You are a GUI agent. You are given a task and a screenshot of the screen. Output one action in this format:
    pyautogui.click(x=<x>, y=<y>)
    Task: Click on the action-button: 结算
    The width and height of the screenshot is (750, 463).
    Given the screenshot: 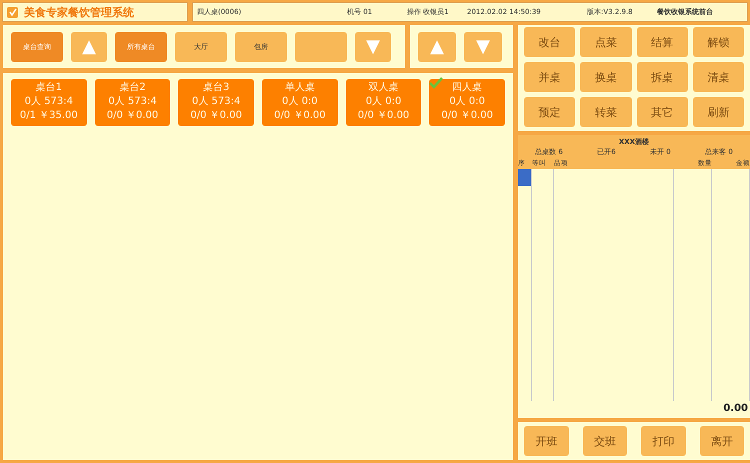 What is the action you would take?
    pyautogui.click(x=662, y=42)
    